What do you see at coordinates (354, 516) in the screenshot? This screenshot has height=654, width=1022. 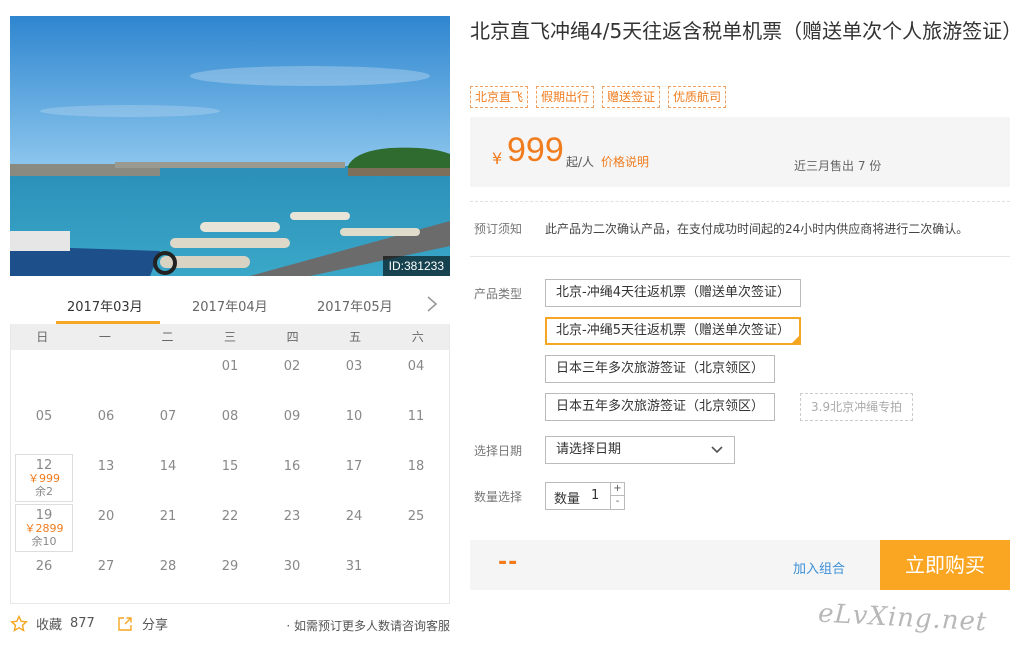 I see `calendar-day: 24` at bounding box center [354, 516].